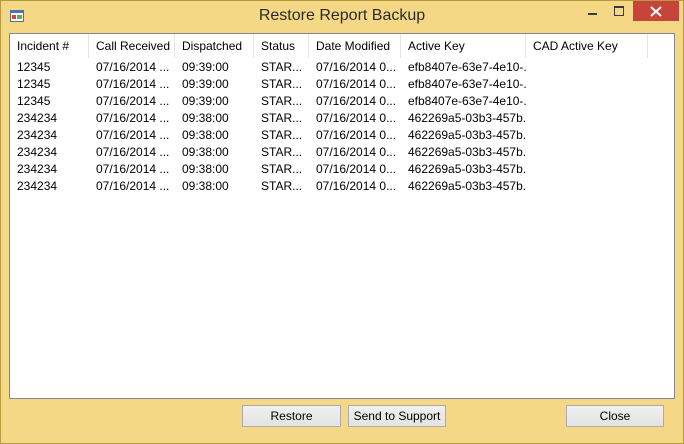 Image resolution: width=684 pixels, height=444 pixels. Describe the element at coordinates (291, 416) in the screenshot. I see `restore-button: Restore` at that location.